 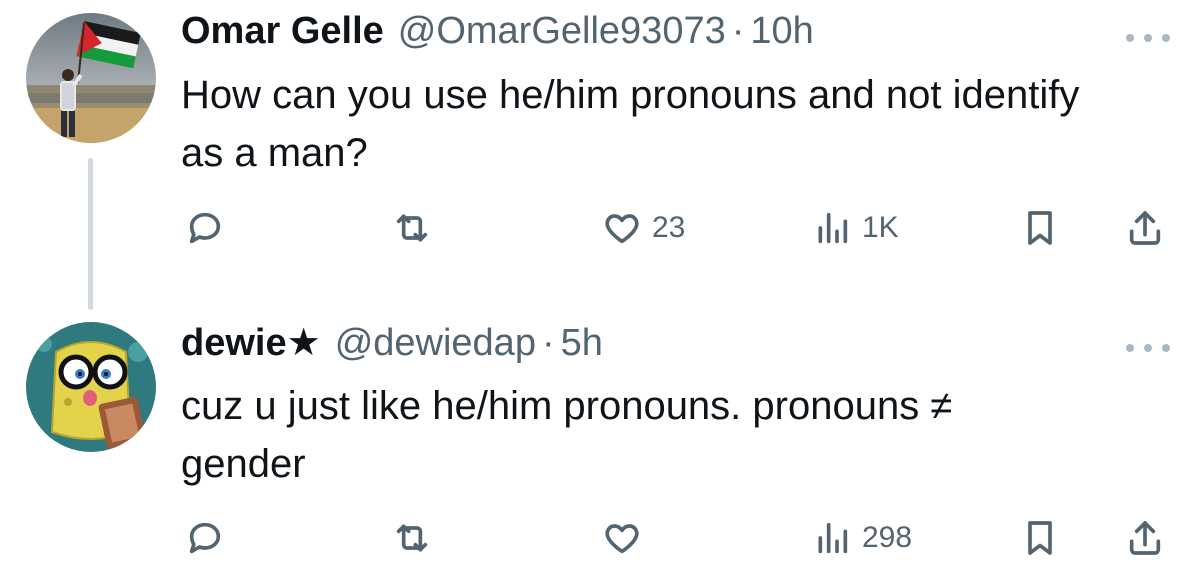 I want to click on author-handle: @dewiedap, so click(x=435, y=343).